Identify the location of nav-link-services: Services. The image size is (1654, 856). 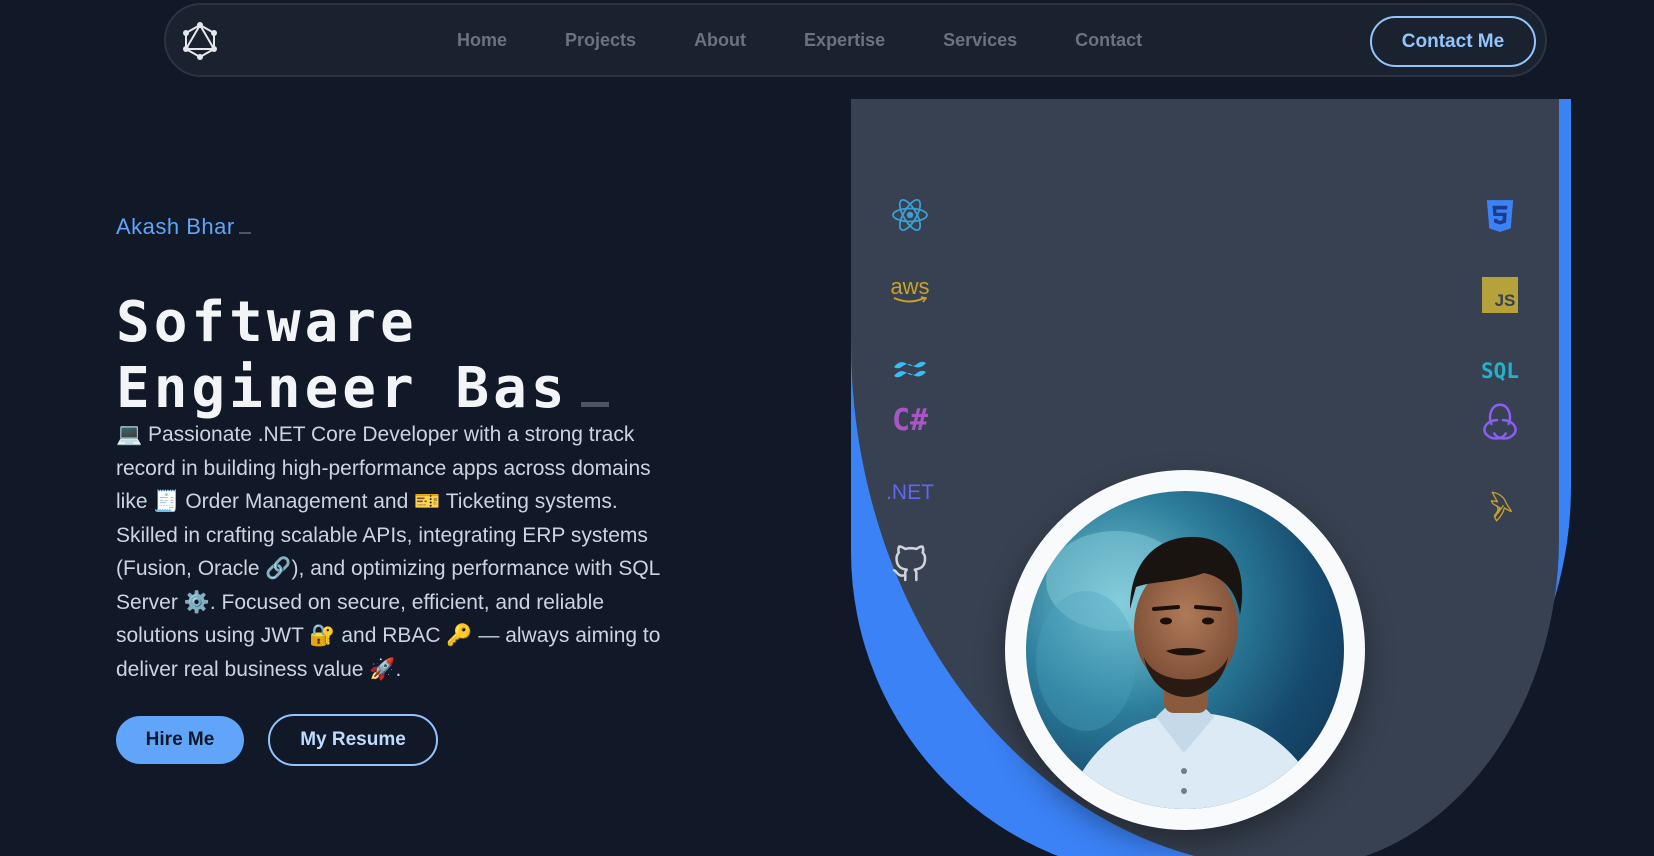
(980, 40).